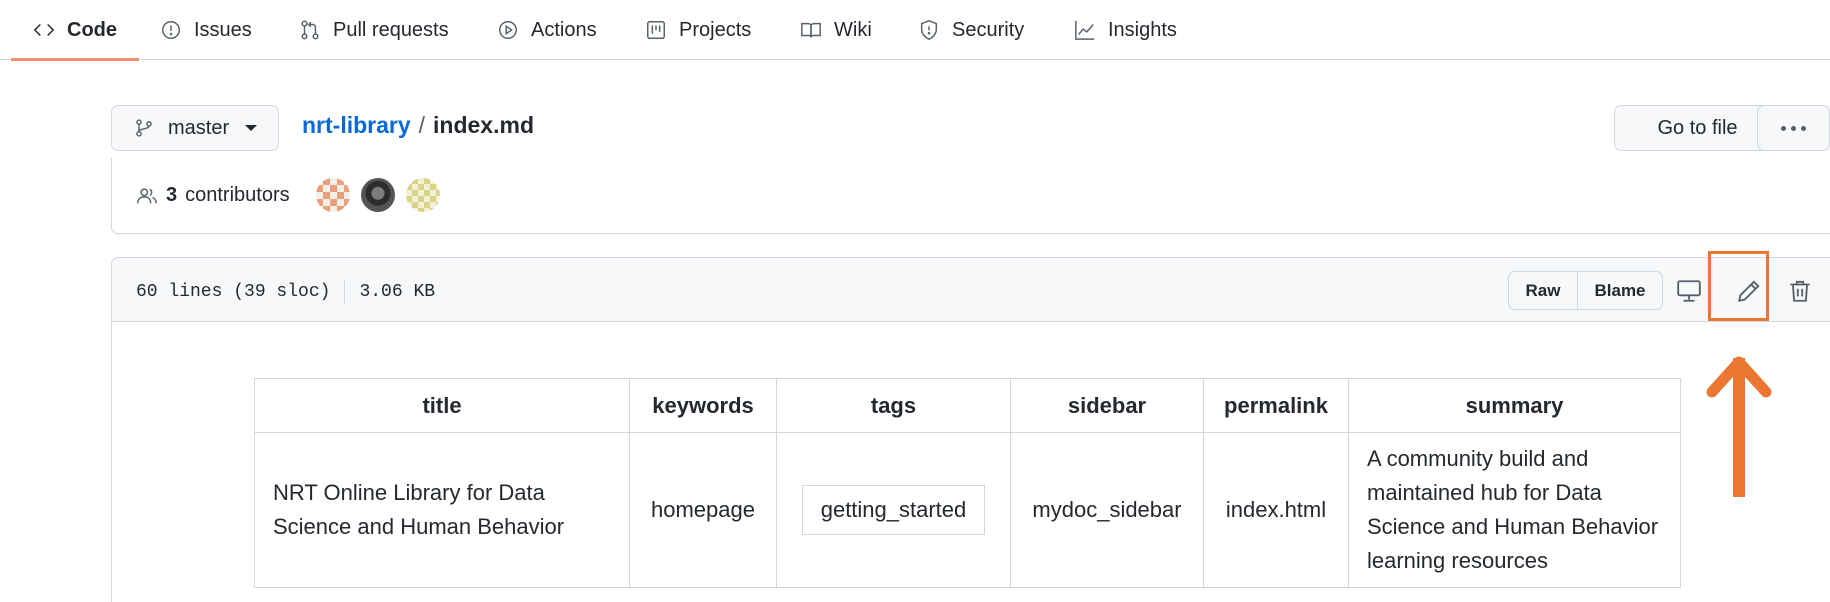 This screenshot has width=1830, height=602. I want to click on tab-projects: Projects, so click(698, 30).